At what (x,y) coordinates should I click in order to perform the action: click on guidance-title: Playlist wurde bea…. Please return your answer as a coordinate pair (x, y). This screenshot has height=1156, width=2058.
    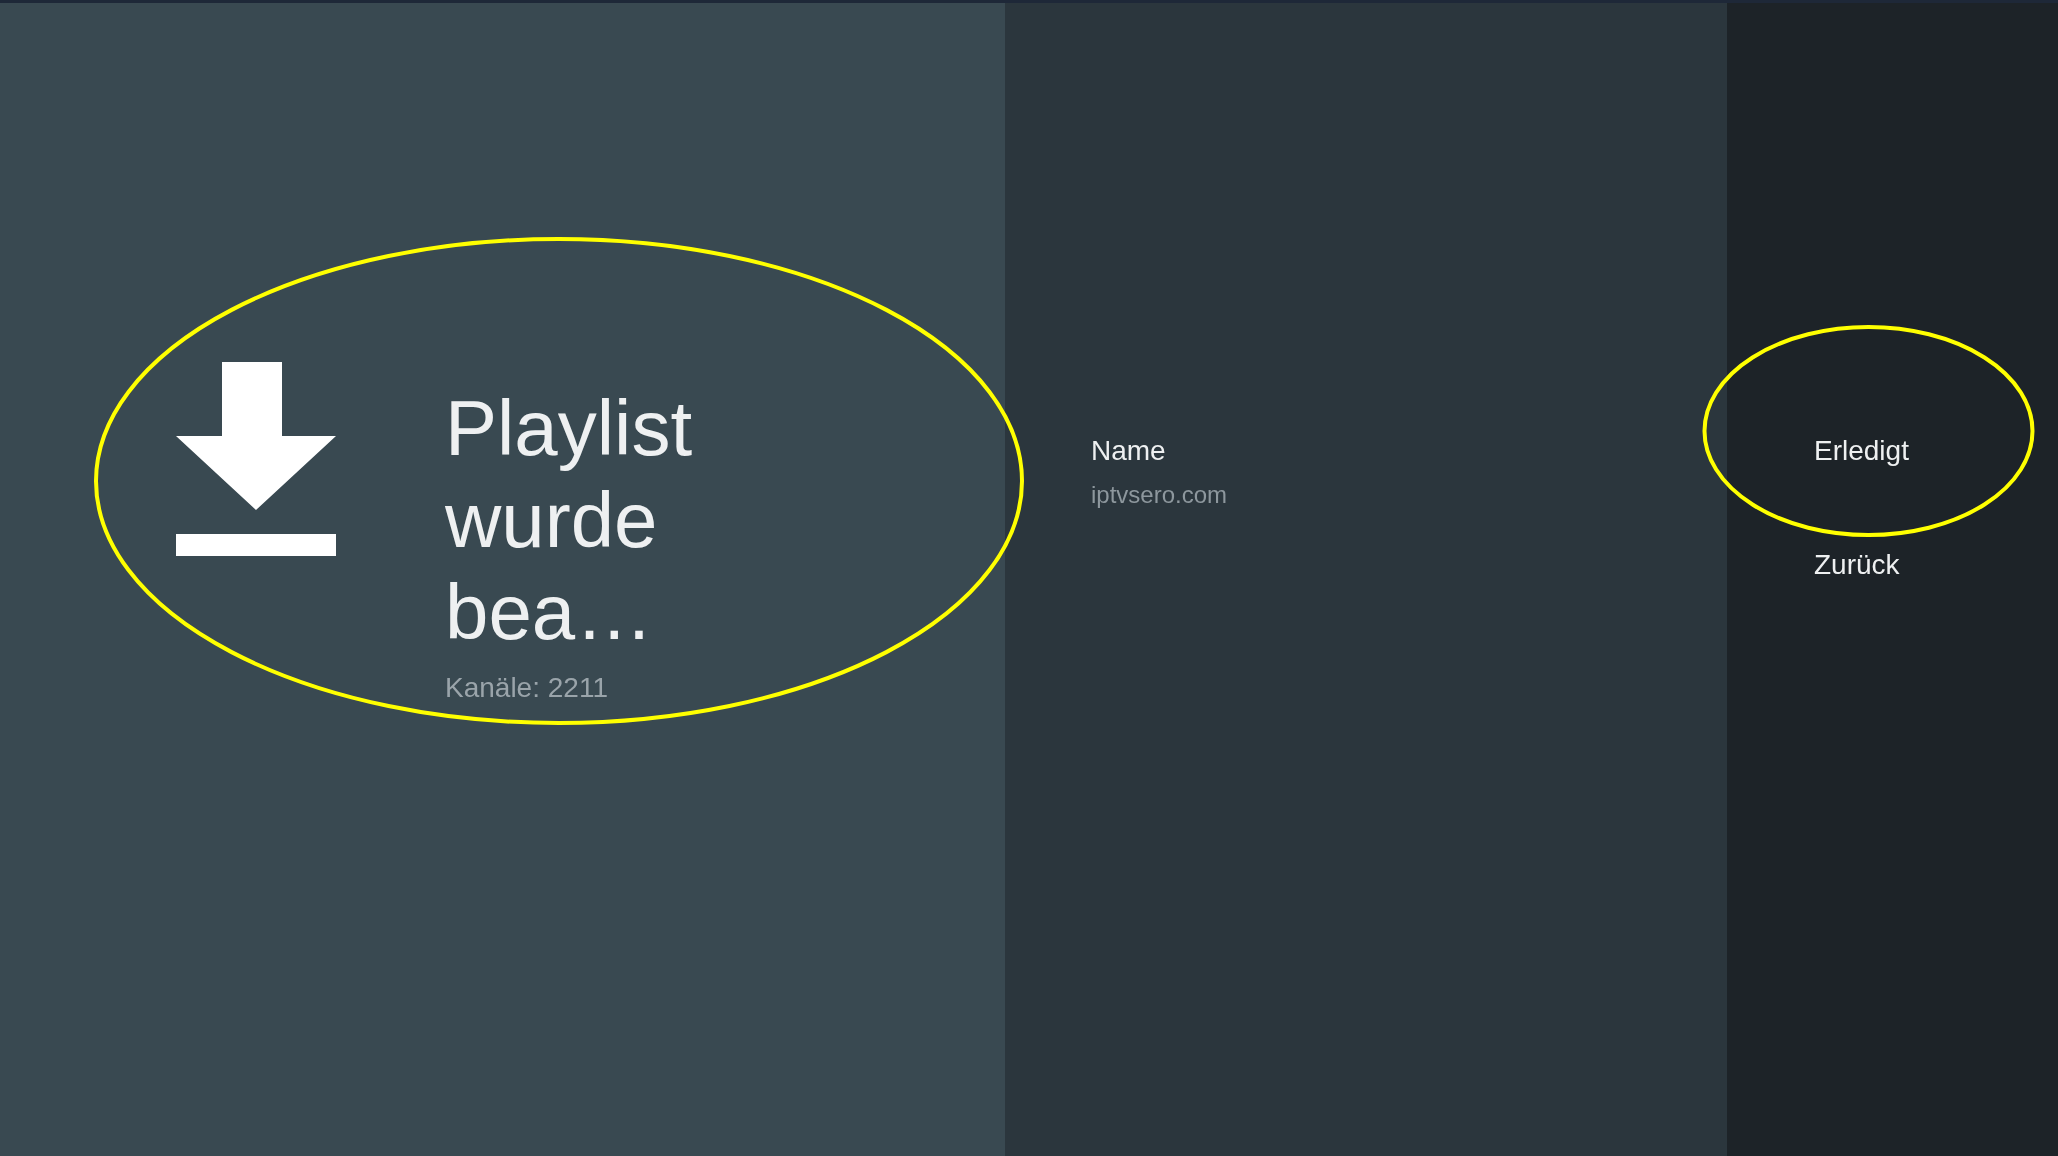
    Looking at the image, I should click on (569, 520).